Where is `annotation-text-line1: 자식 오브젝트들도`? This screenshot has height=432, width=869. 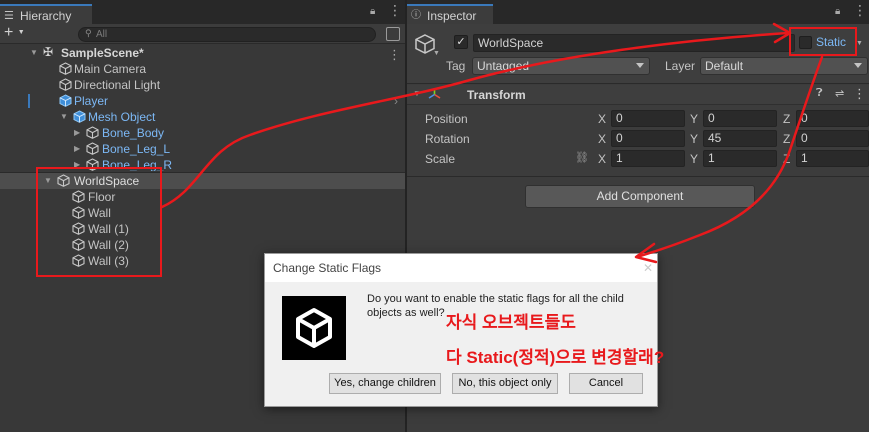
annotation-text-line1: 자식 오브젝트들도 is located at coordinates (511, 322).